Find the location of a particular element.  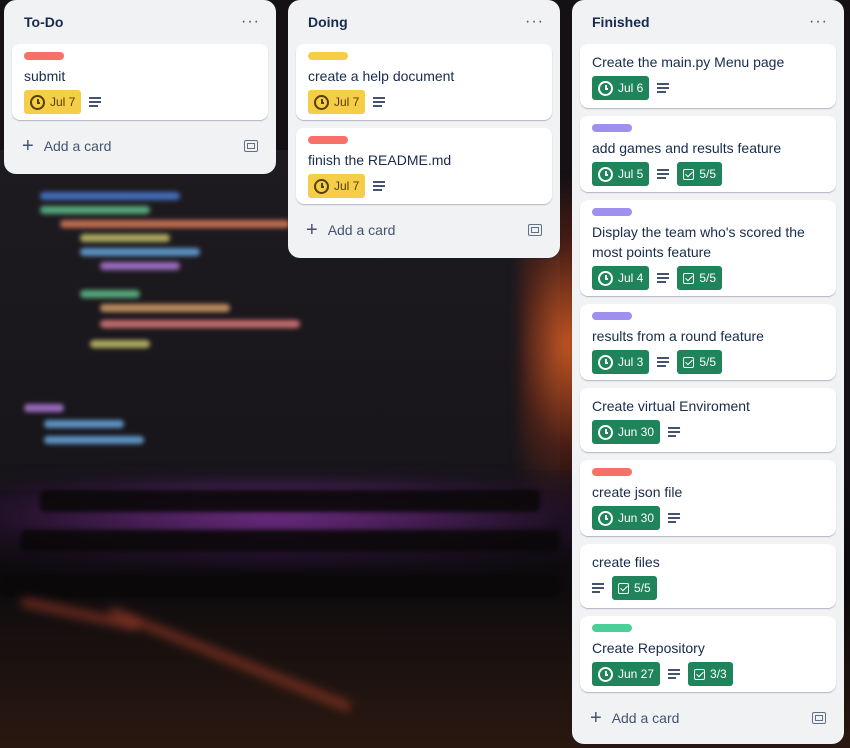

list-title: Doing is located at coordinates (328, 22).